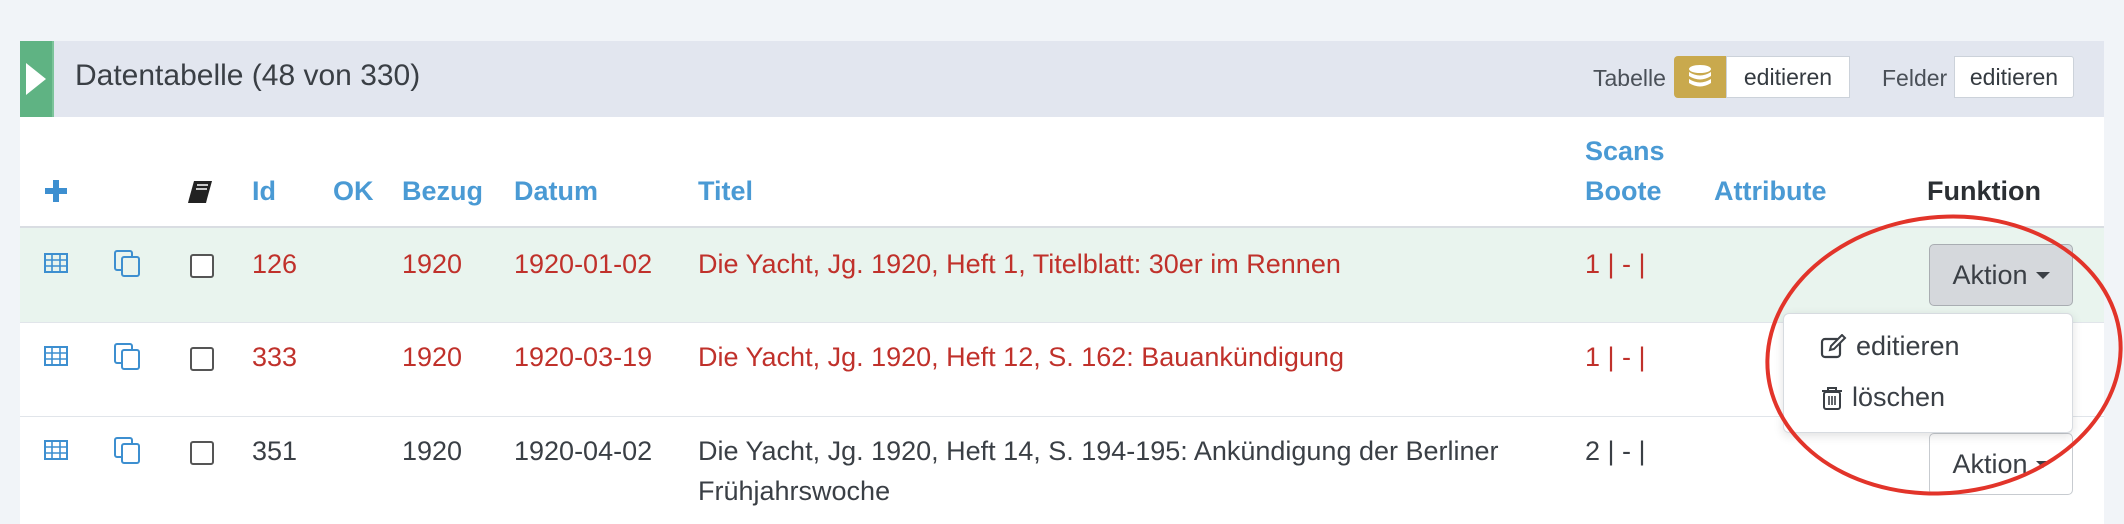  Describe the element at coordinates (274, 264) in the screenshot. I see `cell-id: 126` at that location.